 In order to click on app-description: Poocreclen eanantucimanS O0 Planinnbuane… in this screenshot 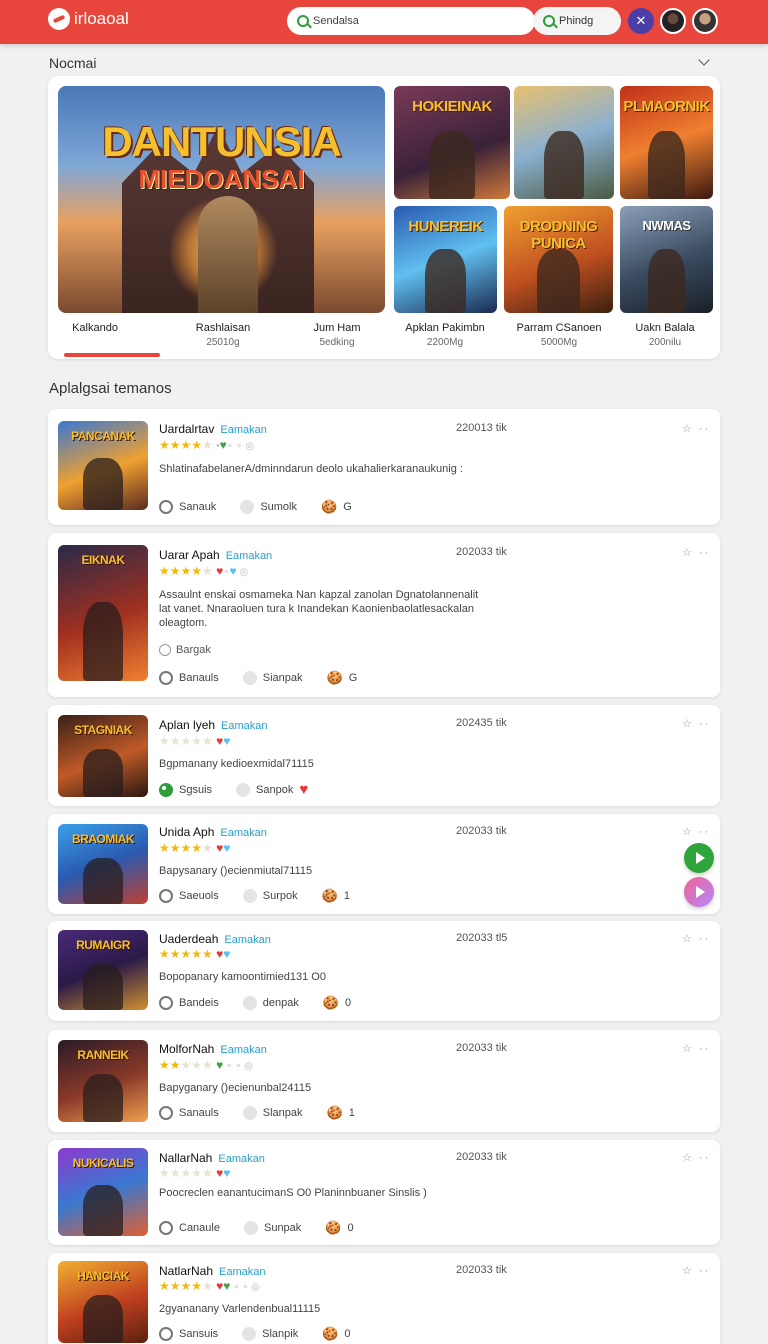, I will do `click(293, 1193)`.